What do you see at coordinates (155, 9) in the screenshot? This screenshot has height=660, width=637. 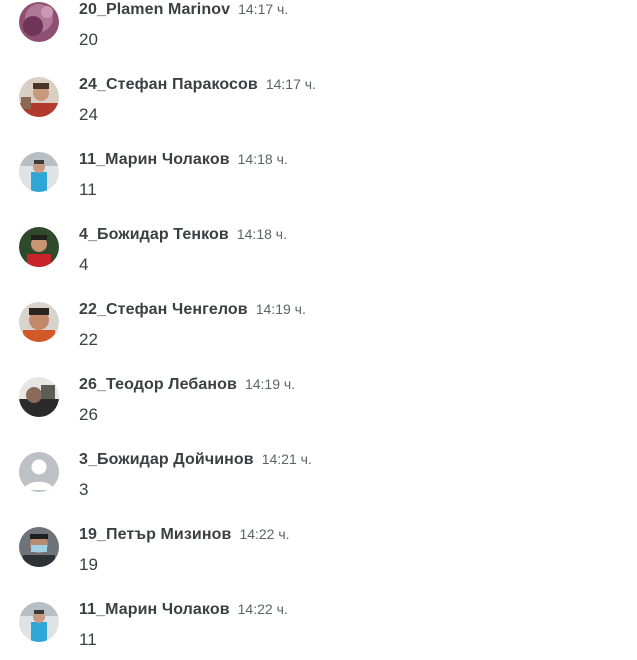 I see `author-name: 20_Plamen Marinov` at bounding box center [155, 9].